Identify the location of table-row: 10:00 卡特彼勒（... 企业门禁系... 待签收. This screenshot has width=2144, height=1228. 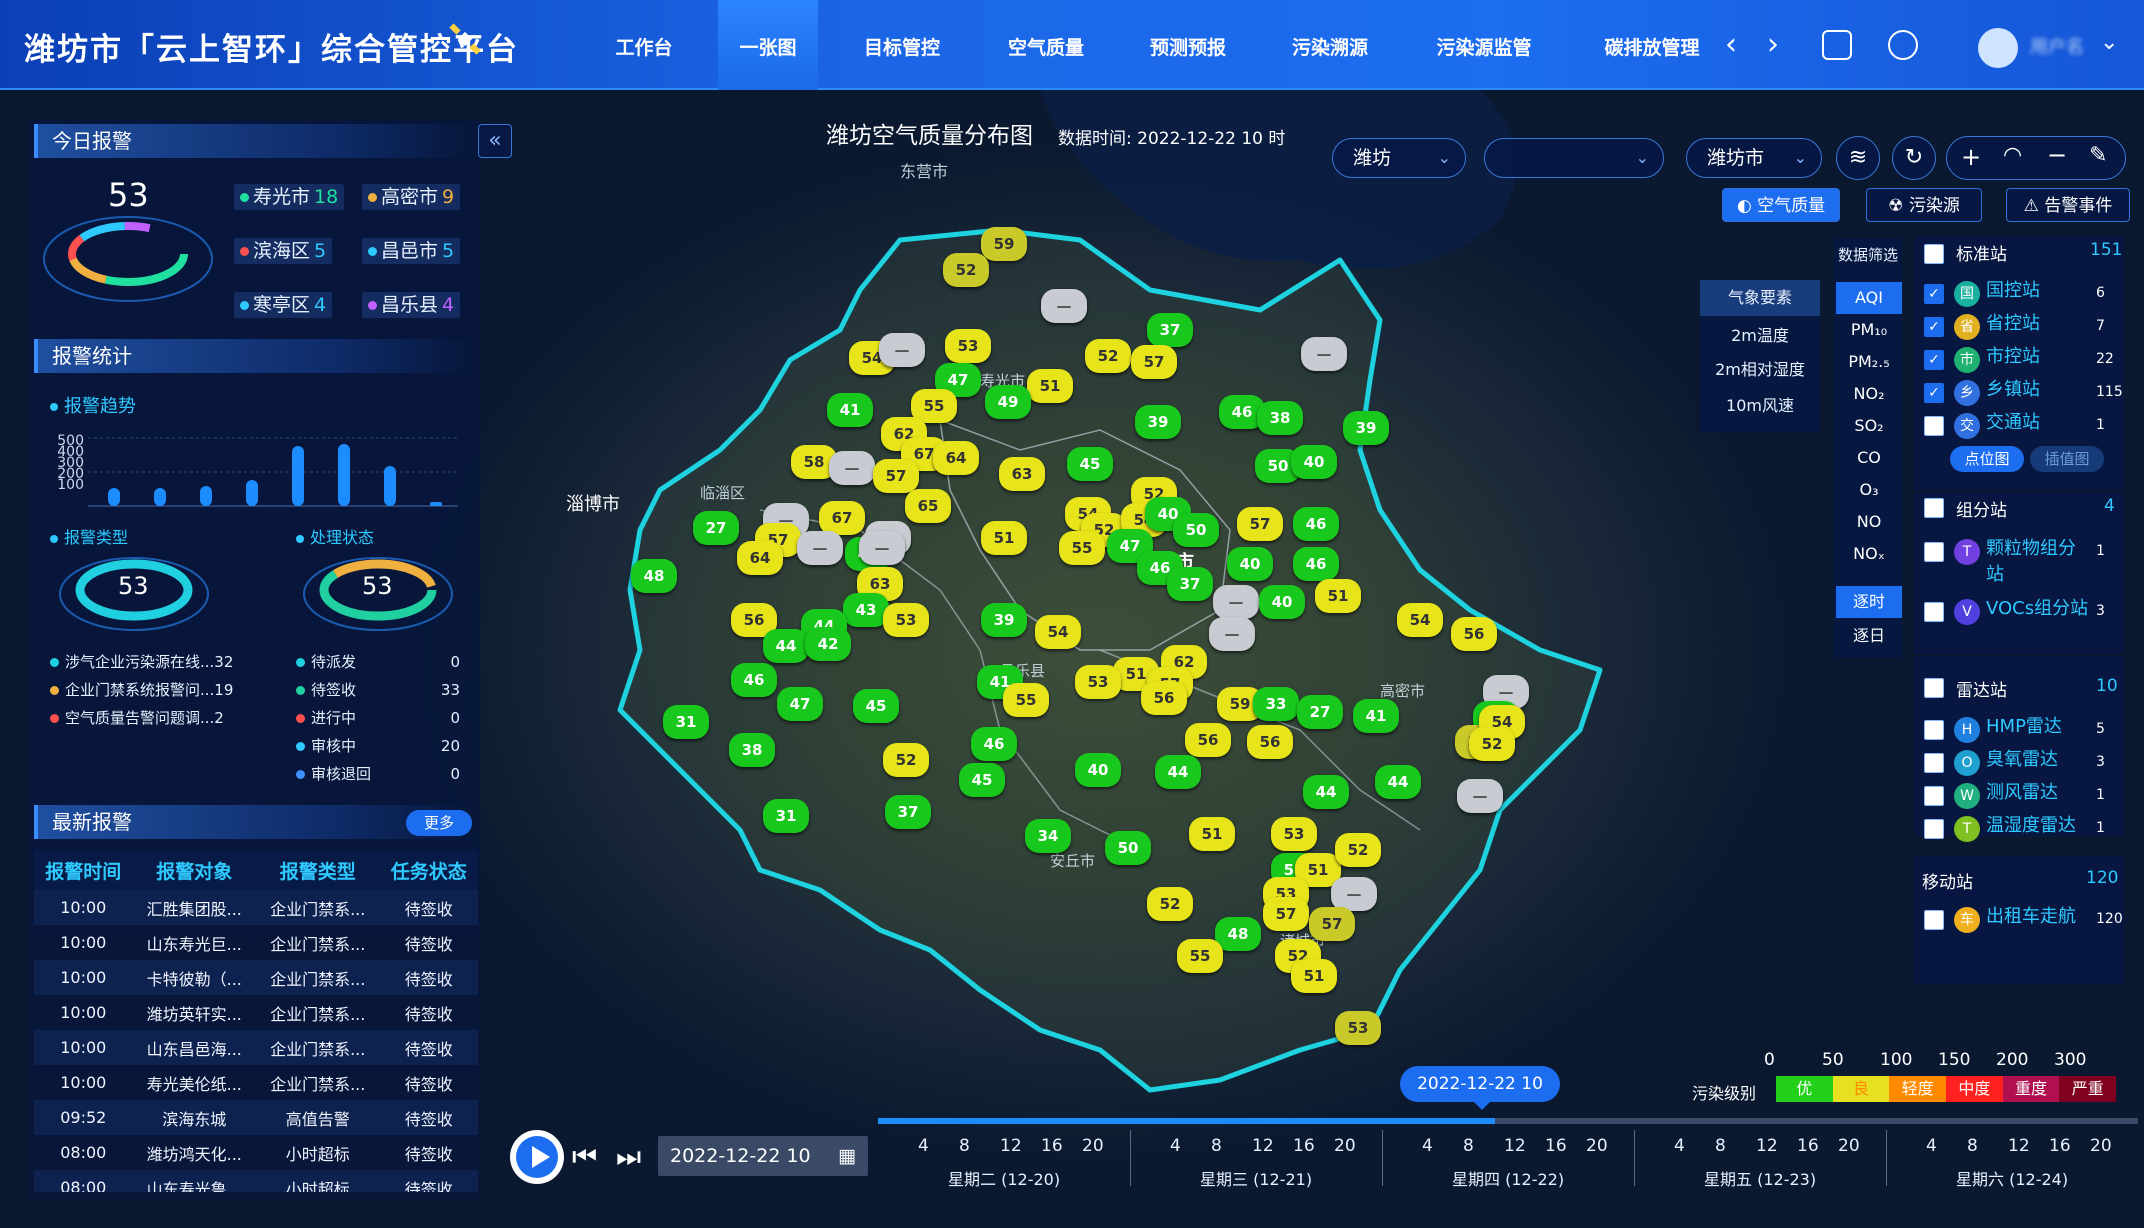
(256, 977).